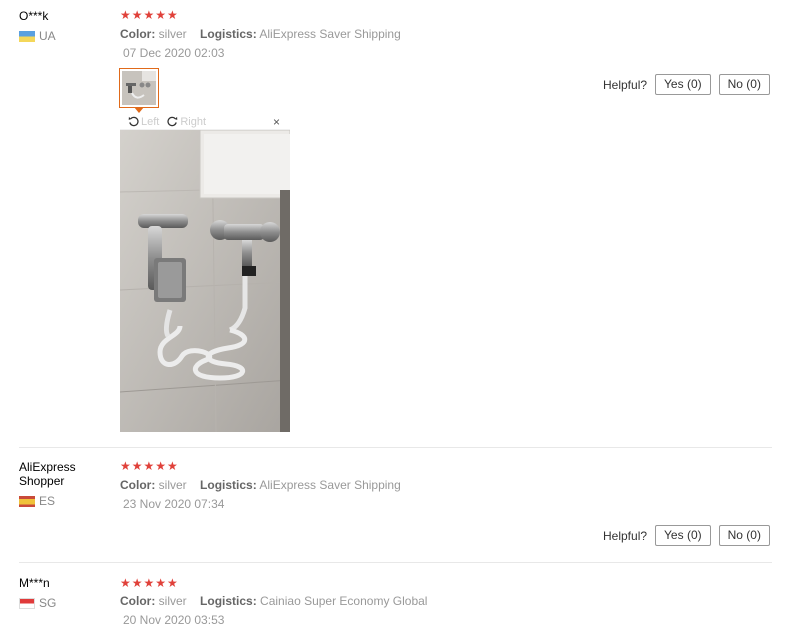 The width and height of the screenshot is (787, 630). I want to click on review-date: 07 Dec 2020 02:03, so click(174, 53).